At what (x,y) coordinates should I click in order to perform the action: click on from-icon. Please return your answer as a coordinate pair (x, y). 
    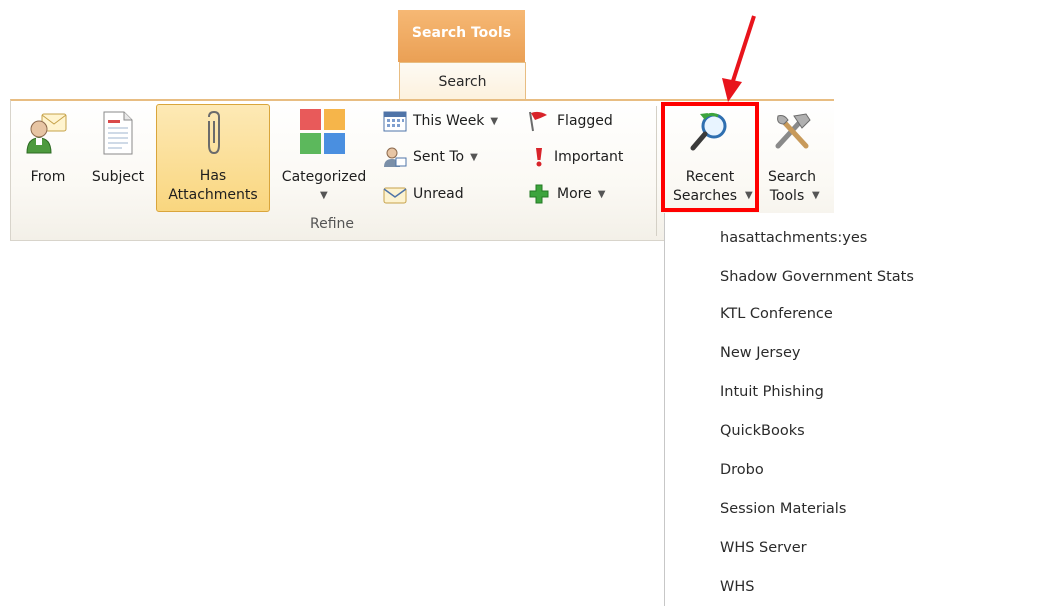
    Looking at the image, I should click on (46, 133).